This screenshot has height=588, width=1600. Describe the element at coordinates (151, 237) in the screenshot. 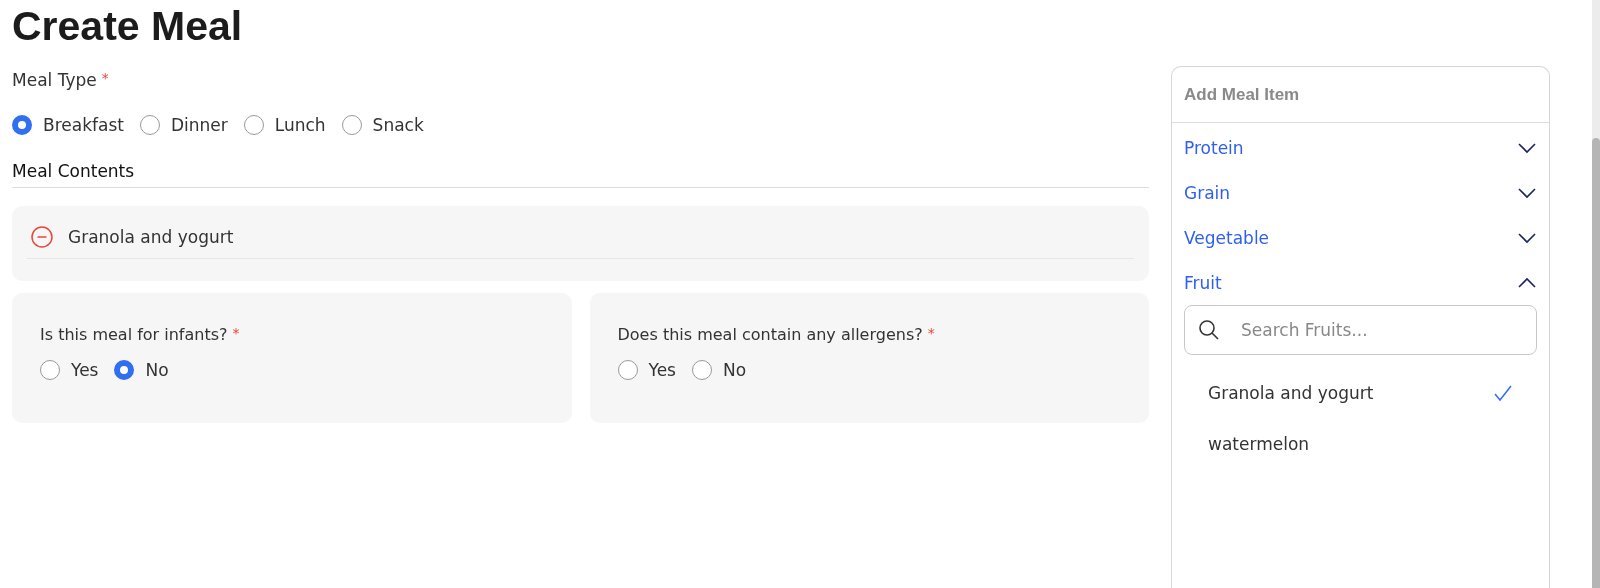

I see `item-name: Granola and yogurt` at that location.